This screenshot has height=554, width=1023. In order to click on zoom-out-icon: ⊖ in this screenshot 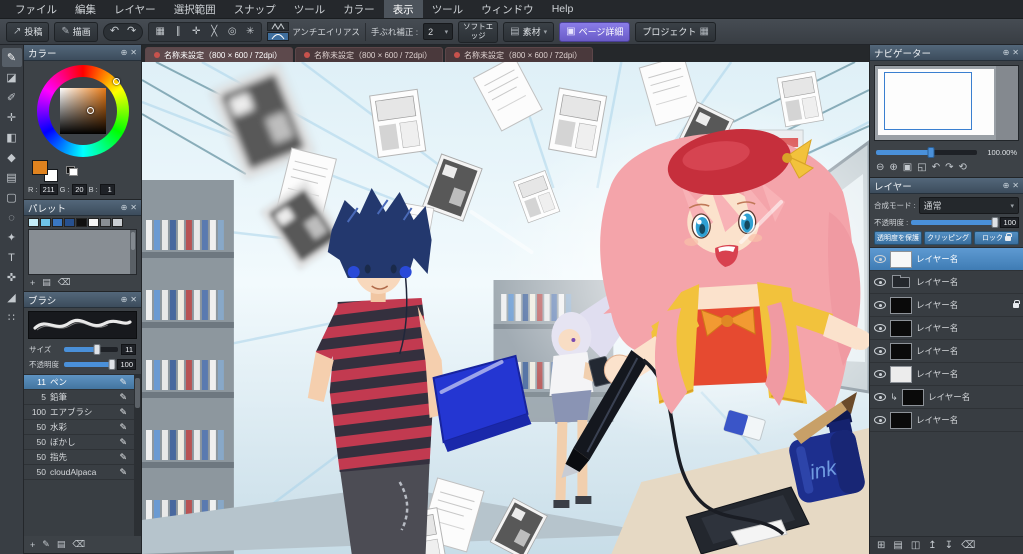, I will do `click(880, 167)`.